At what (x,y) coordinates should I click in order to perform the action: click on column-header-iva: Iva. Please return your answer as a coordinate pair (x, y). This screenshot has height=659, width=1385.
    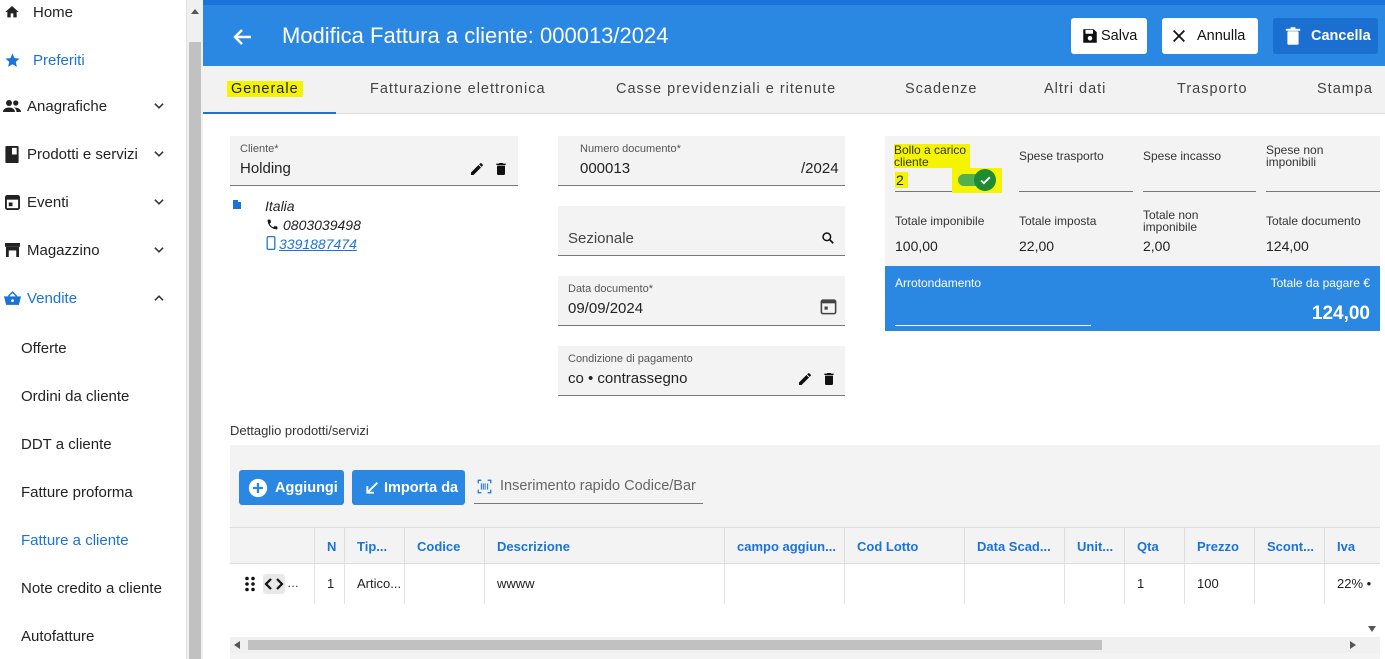
    Looking at the image, I should click on (1352, 546).